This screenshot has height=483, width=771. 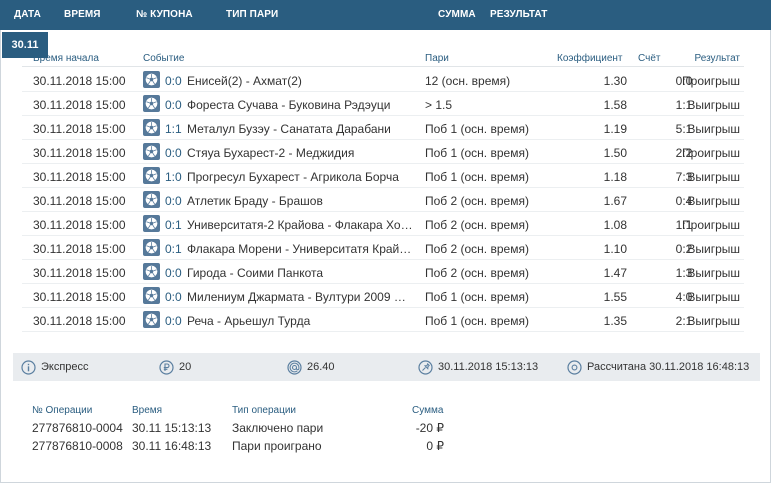 What do you see at coordinates (425, 367) in the screenshot?
I see `pin-icon` at bounding box center [425, 367].